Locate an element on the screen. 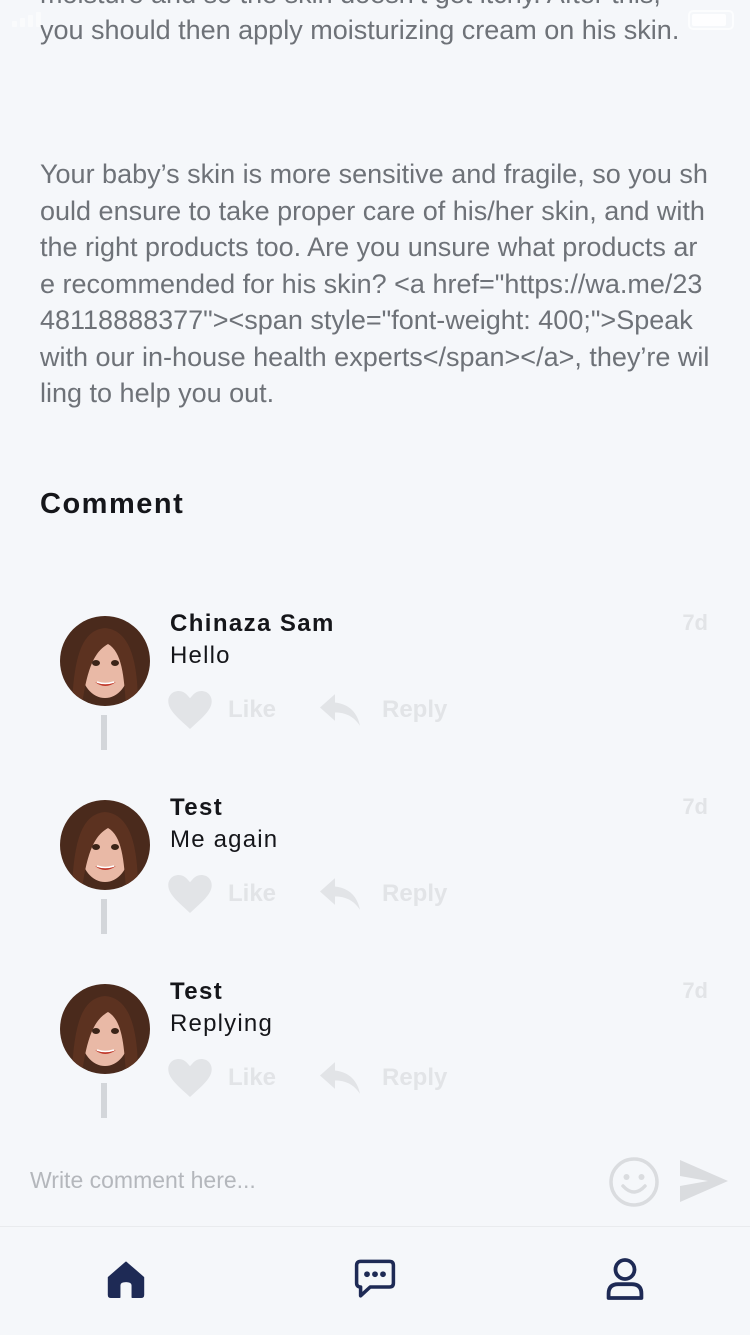  chat-icon is located at coordinates (375, 1278).